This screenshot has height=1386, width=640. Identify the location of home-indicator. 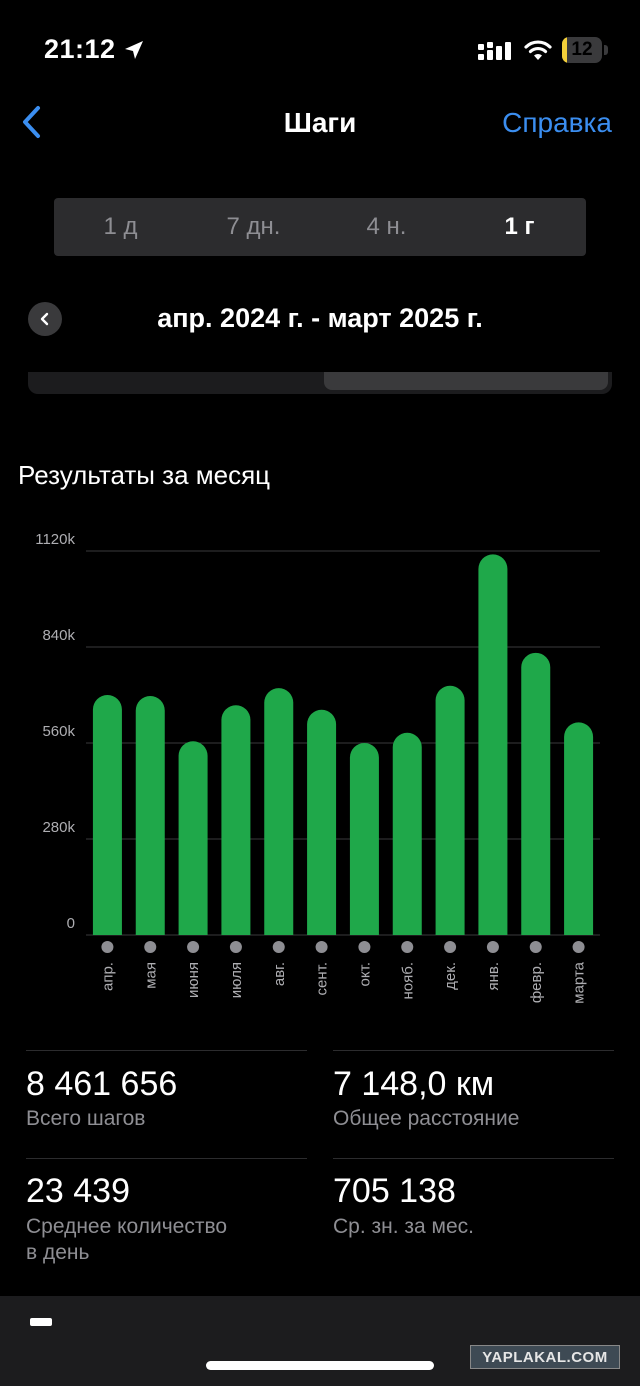
(320, 1365).